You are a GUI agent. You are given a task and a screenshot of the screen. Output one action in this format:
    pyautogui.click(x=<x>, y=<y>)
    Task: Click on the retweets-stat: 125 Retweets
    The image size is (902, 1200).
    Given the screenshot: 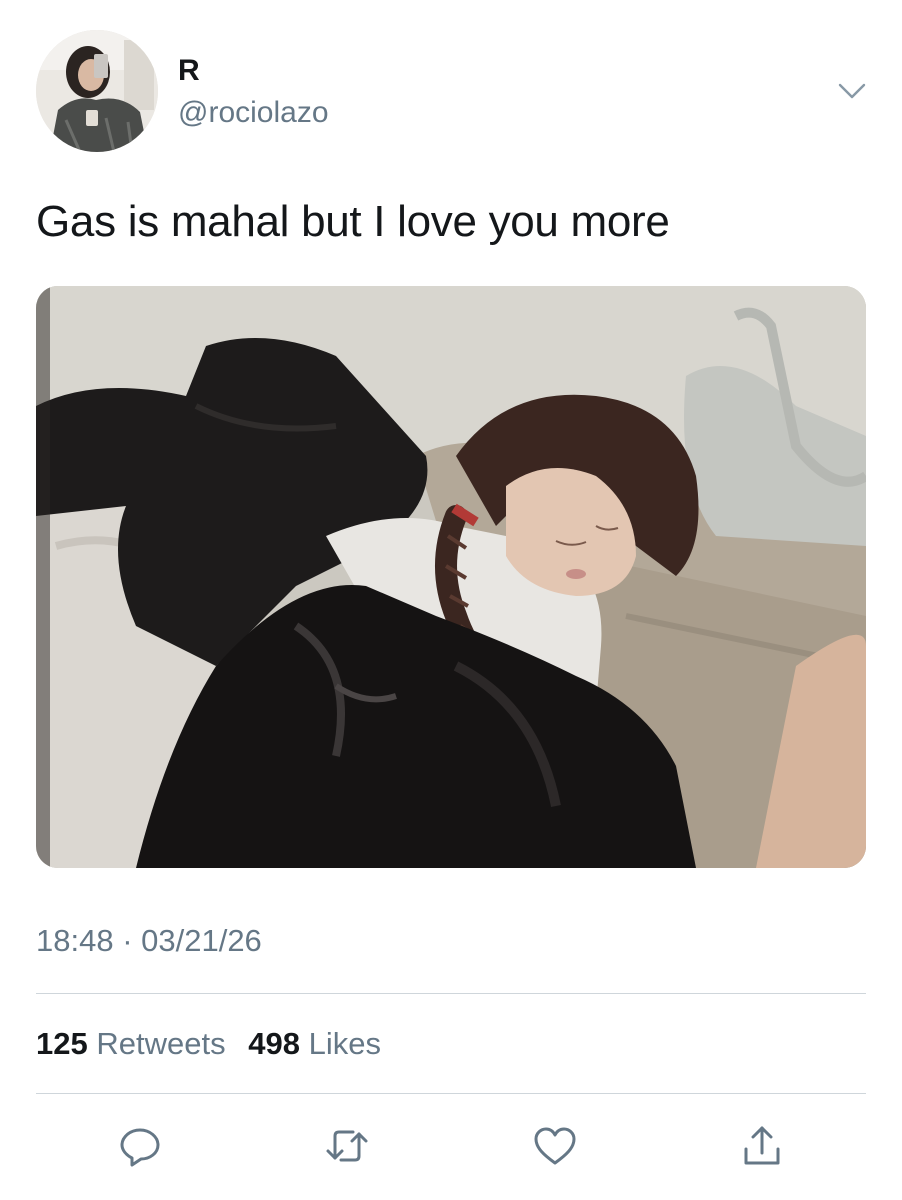 What is the action you would take?
    pyautogui.click(x=131, y=1043)
    